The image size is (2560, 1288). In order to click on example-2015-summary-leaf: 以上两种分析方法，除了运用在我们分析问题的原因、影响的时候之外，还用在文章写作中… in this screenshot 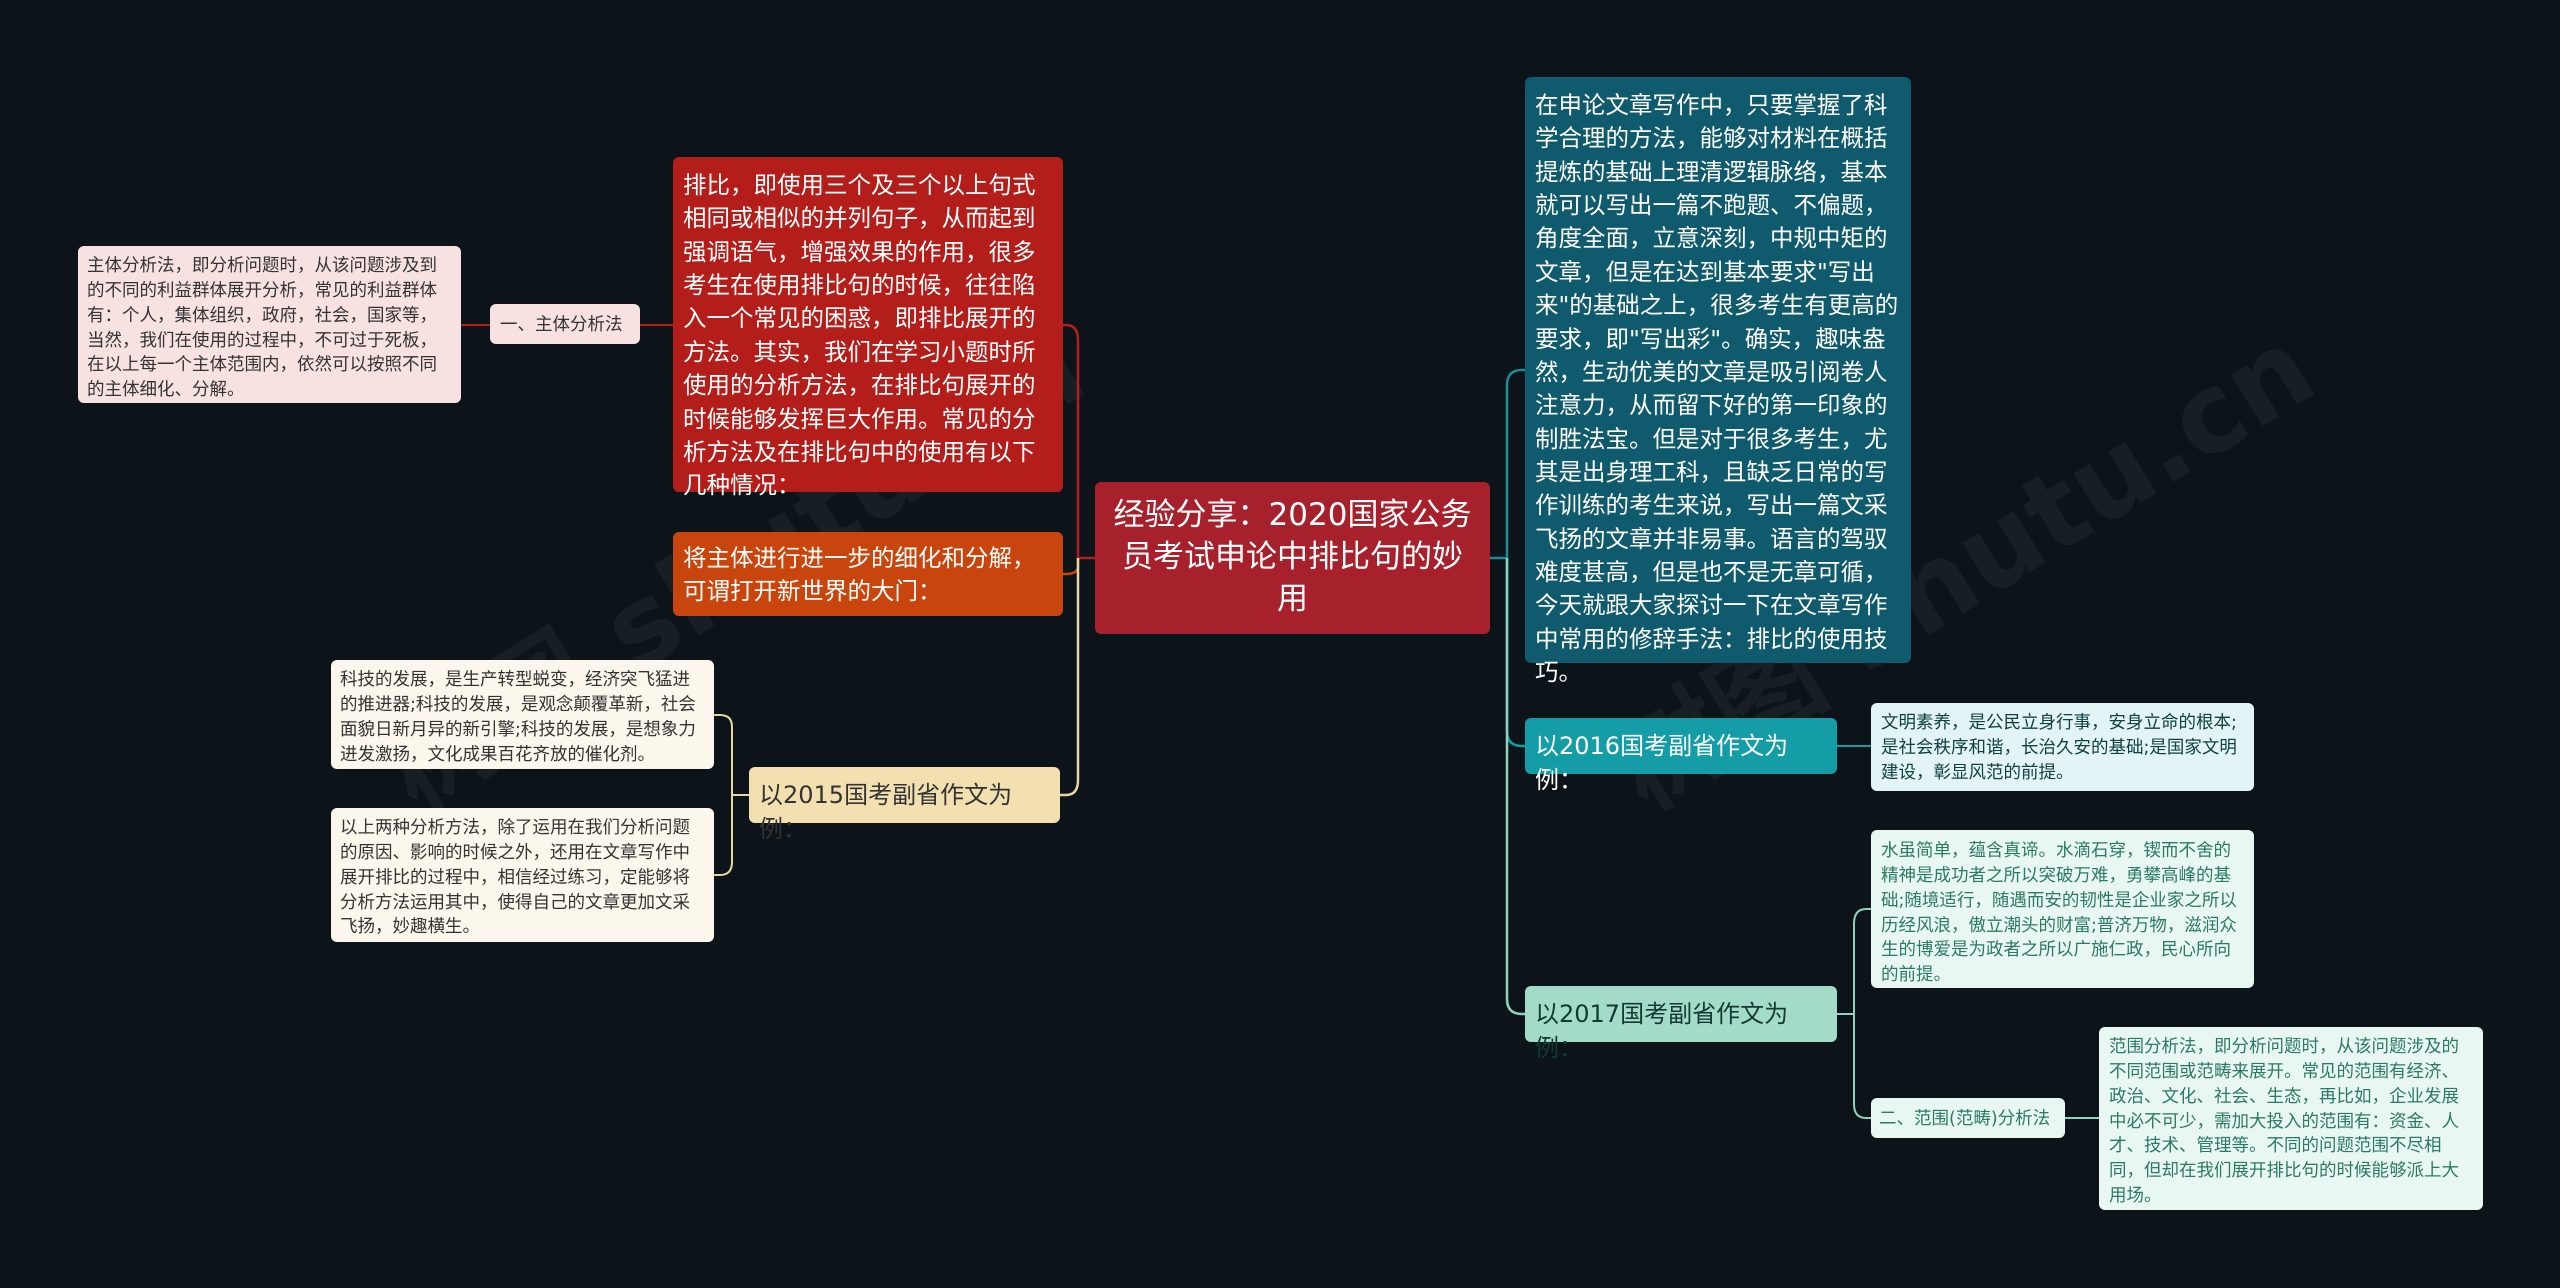, I will do `click(522, 875)`.